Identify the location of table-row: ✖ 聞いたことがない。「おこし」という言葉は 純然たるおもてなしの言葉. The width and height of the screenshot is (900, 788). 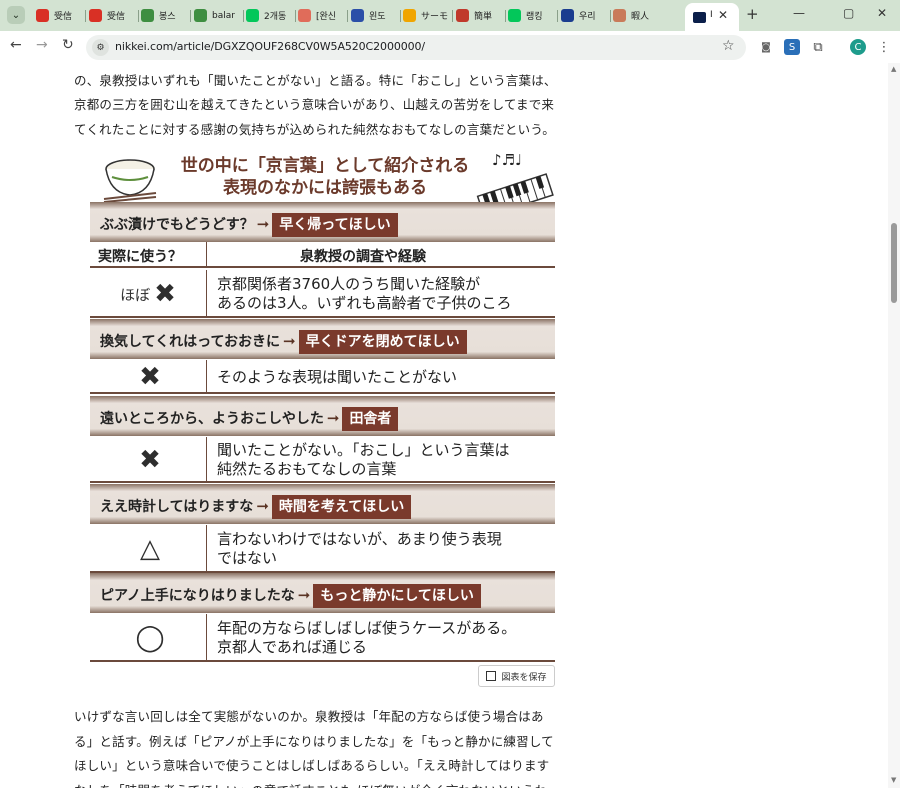
(322, 460).